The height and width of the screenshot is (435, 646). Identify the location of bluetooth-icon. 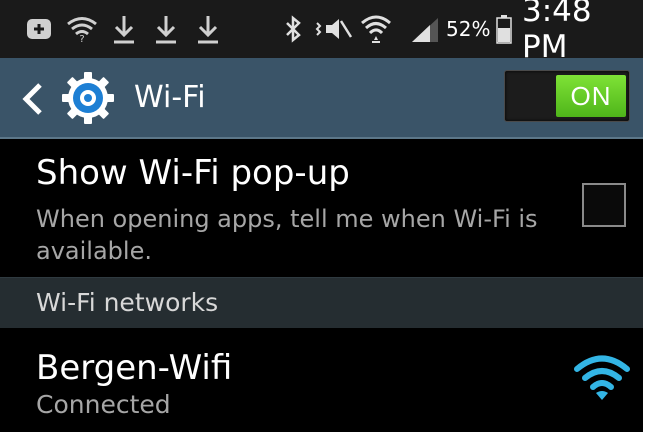
(293, 29).